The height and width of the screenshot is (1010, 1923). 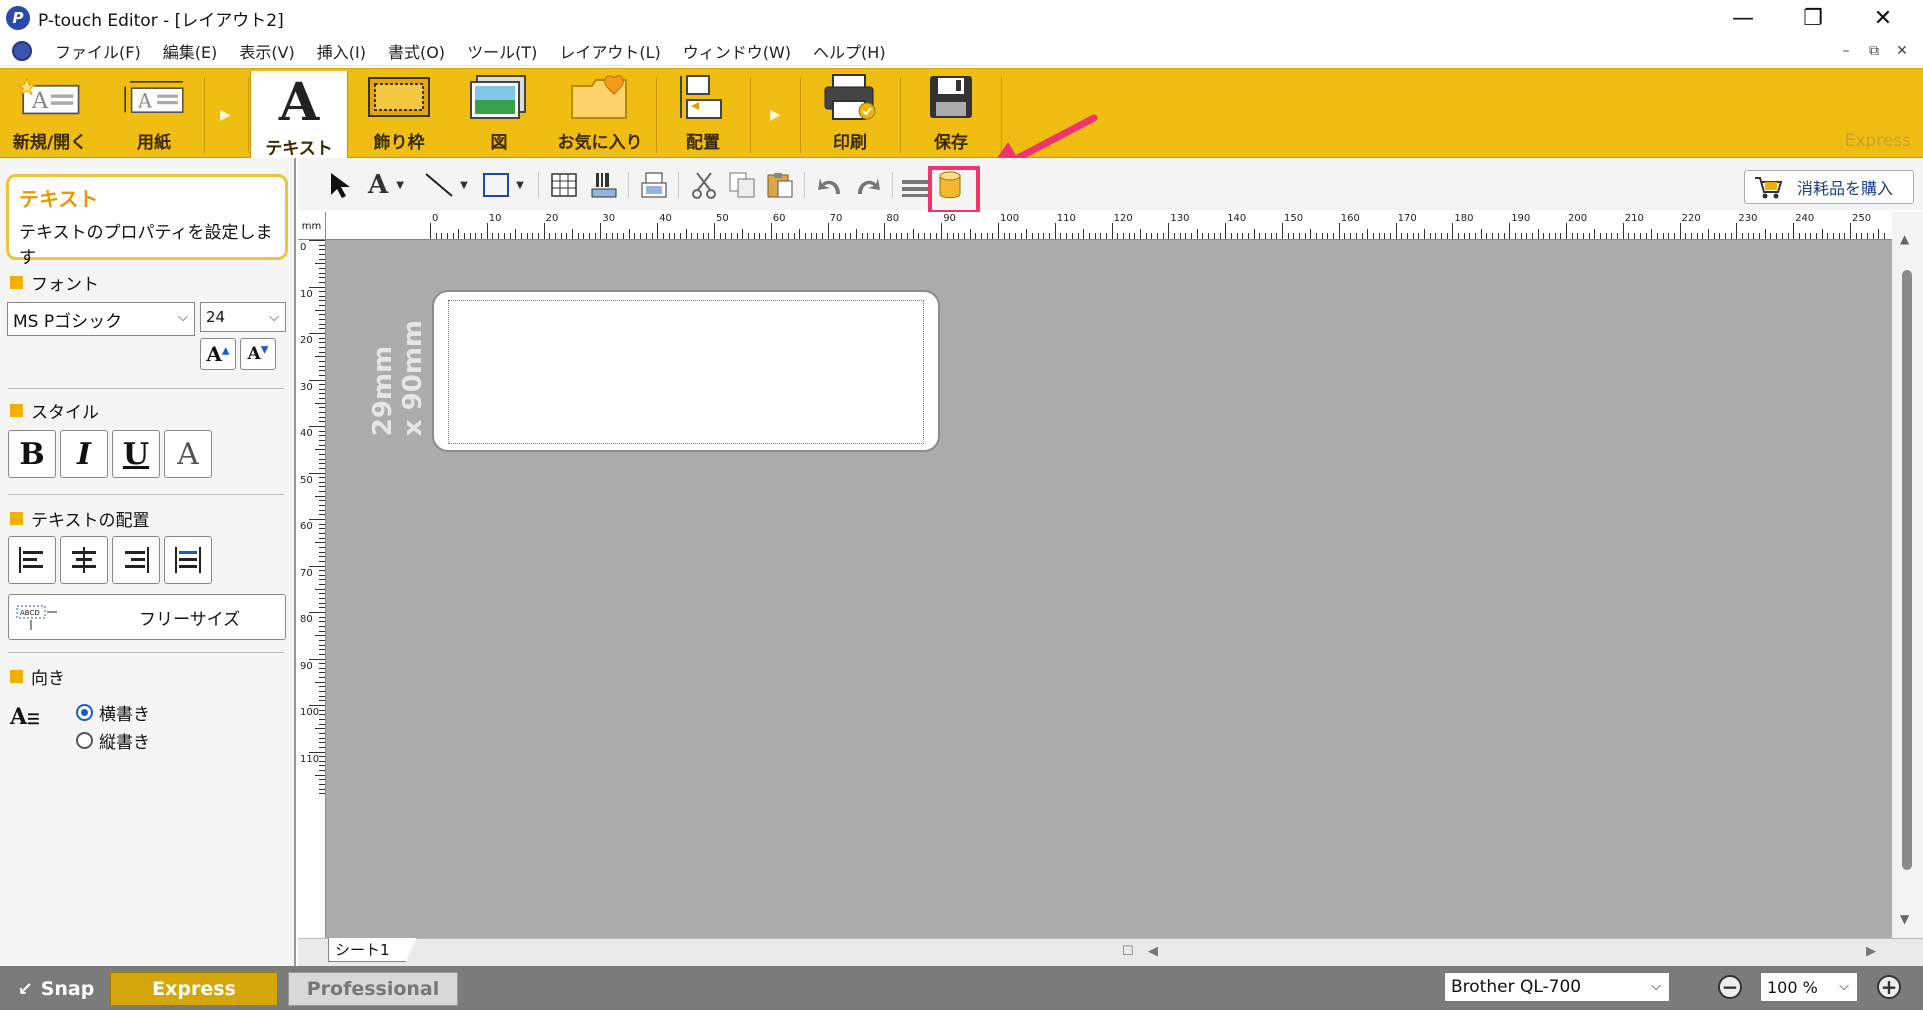 I want to click on ruler-tick-label: 50, so click(x=722, y=218).